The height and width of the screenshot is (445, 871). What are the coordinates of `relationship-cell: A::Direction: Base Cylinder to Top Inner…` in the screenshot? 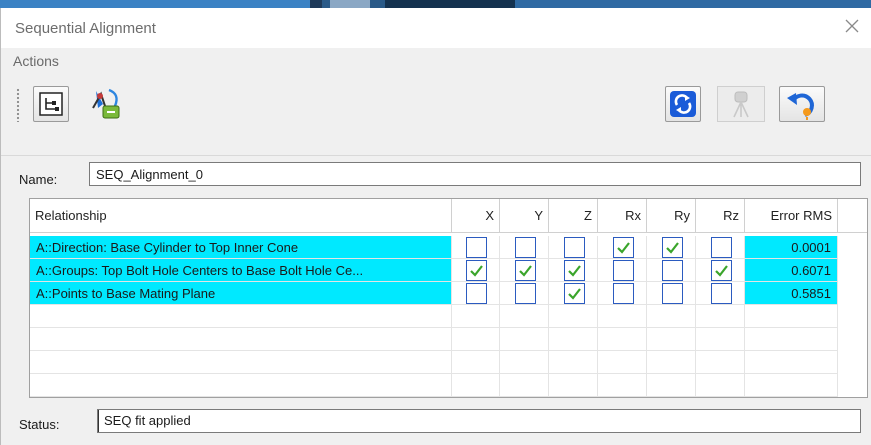 It's located at (241, 247).